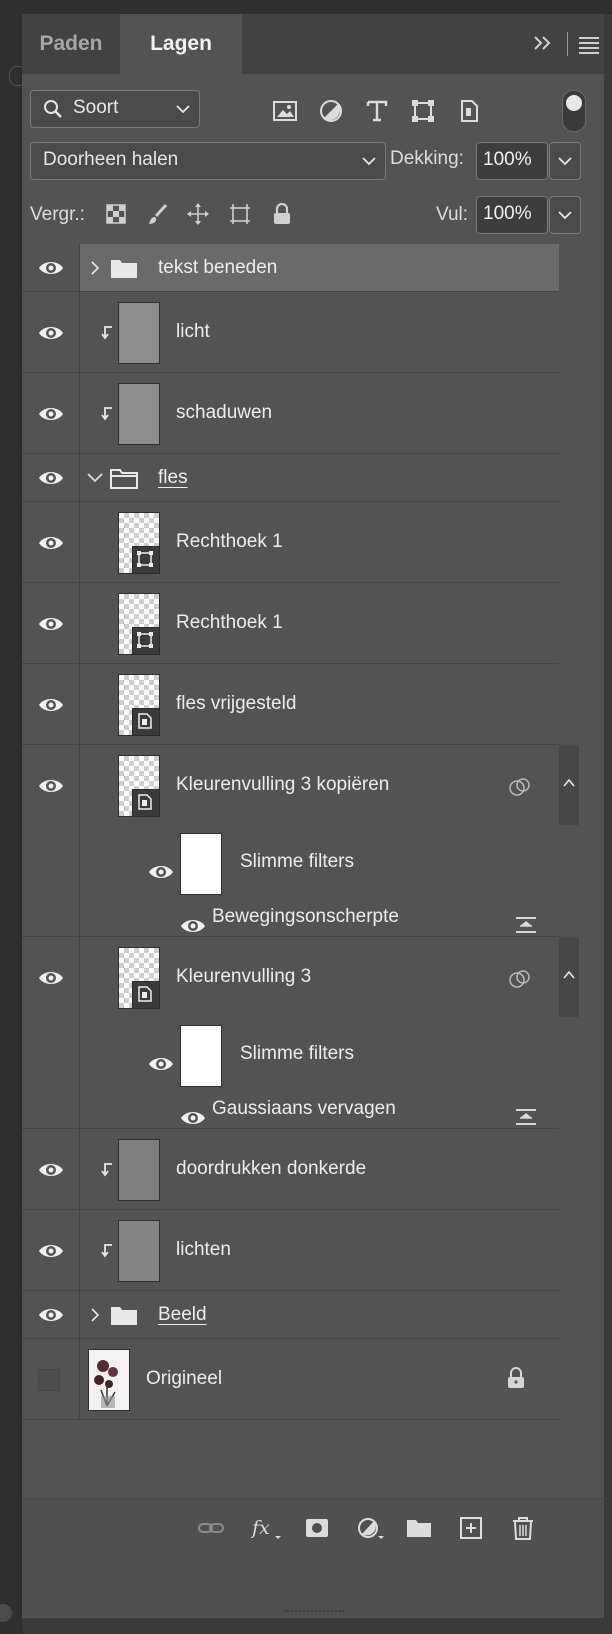  What do you see at coordinates (331, 111) in the screenshot?
I see `adjustment-layer-filter-icon` at bounding box center [331, 111].